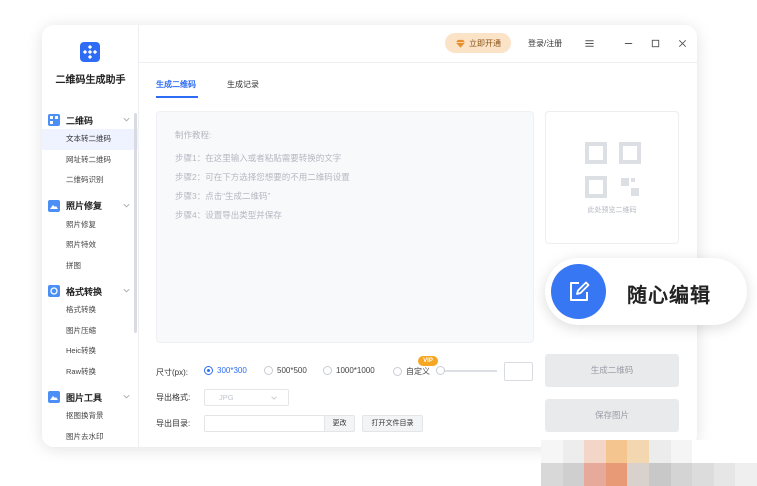 The image size is (757, 486). I want to click on vip-upgrade-button: 立即开通, so click(478, 43).